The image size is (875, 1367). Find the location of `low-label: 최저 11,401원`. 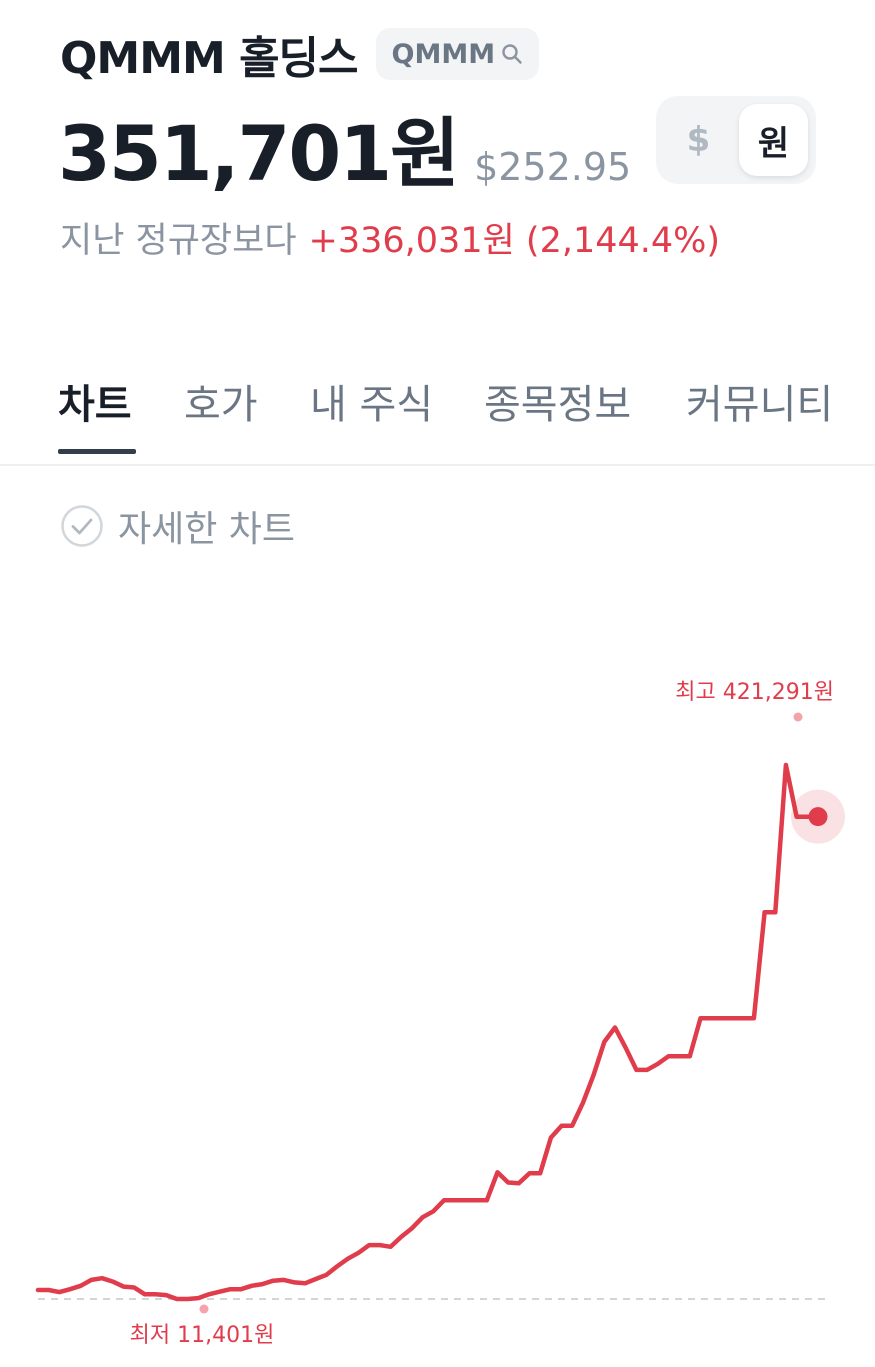

low-label: 최저 11,401원 is located at coordinates (202, 1335).